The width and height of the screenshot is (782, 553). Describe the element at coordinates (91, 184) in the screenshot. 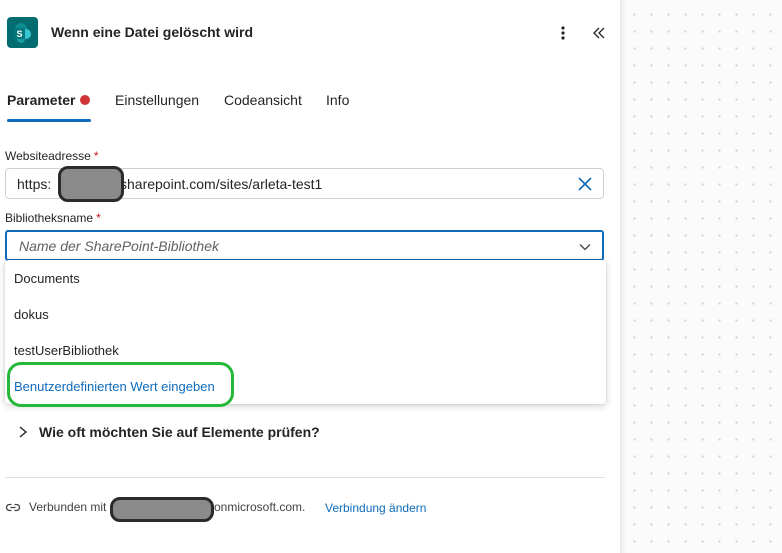

I see `redacted-tenant` at that location.